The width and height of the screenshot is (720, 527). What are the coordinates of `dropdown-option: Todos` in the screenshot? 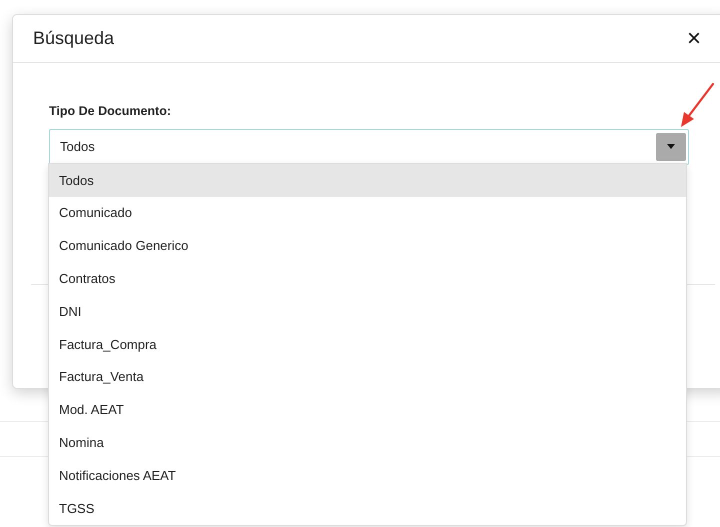 It's located at (367, 180).